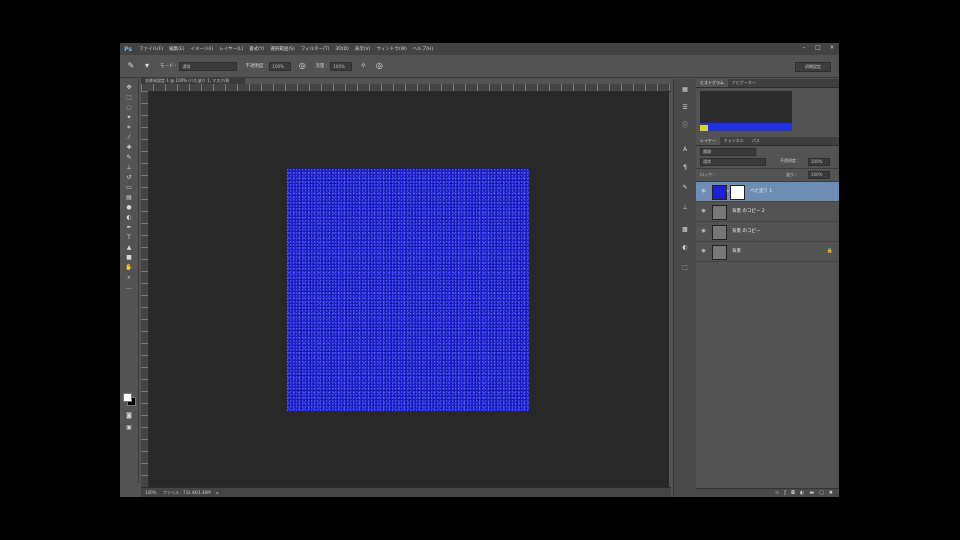  Describe the element at coordinates (744, 83) in the screenshot. I see `tab-navigator: ナビゲーター` at that location.